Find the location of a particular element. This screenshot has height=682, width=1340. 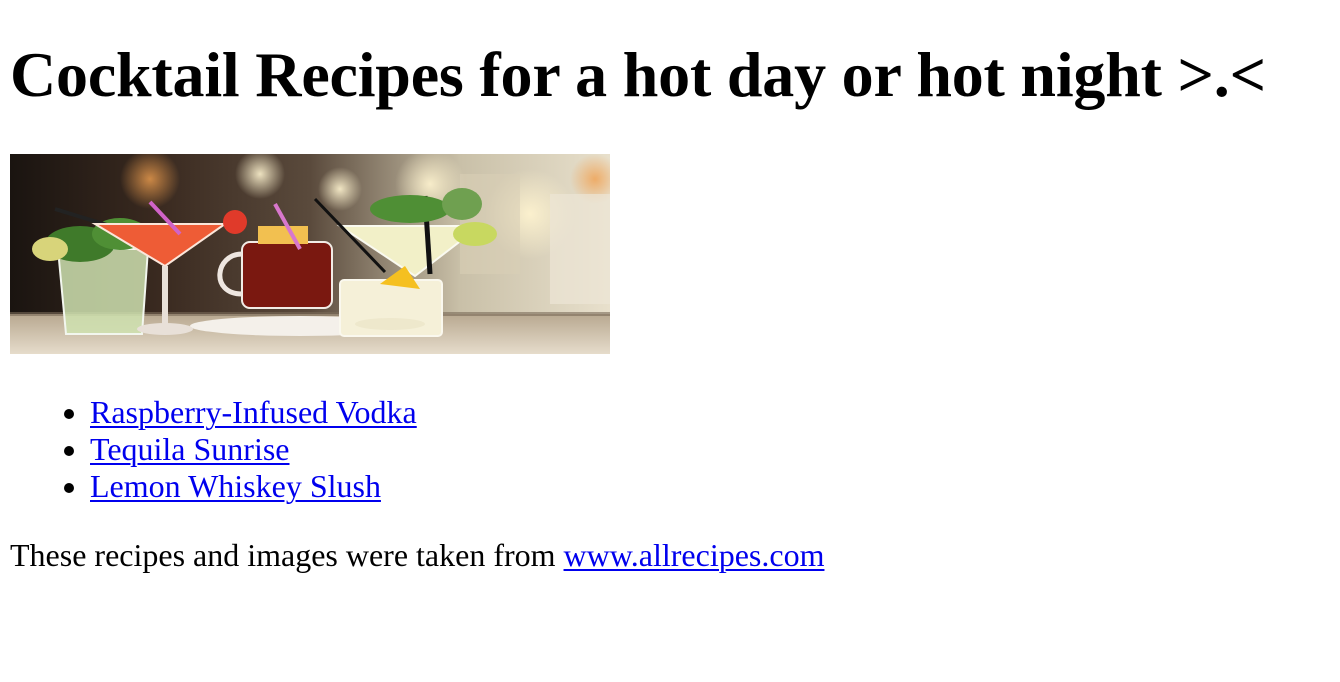

recipe-link-tequila-sunrise: Tequila Sunrise is located at coordinates (190, 449).